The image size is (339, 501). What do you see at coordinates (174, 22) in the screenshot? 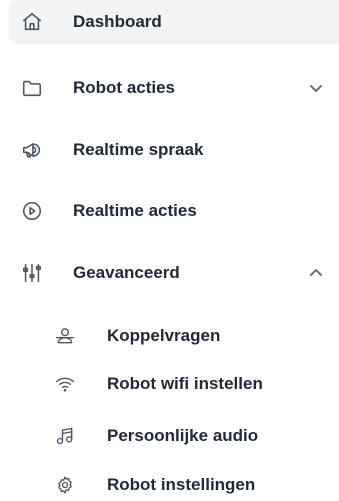
I see `nav-item-dashboard: Dashboard` at bounding box center [174, 22].